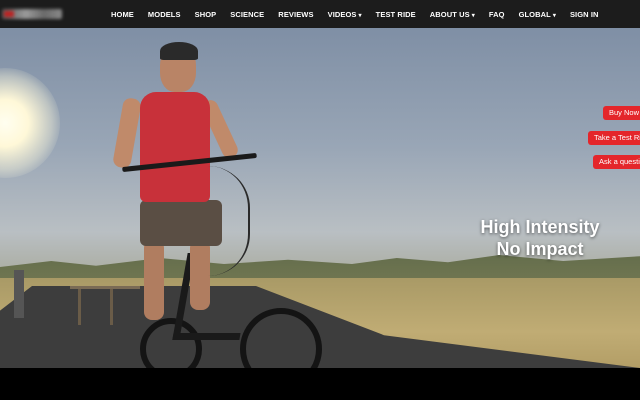  Describe the element at coordinates (9, 14) in the screenshot. I see `logo-mark` at that location.